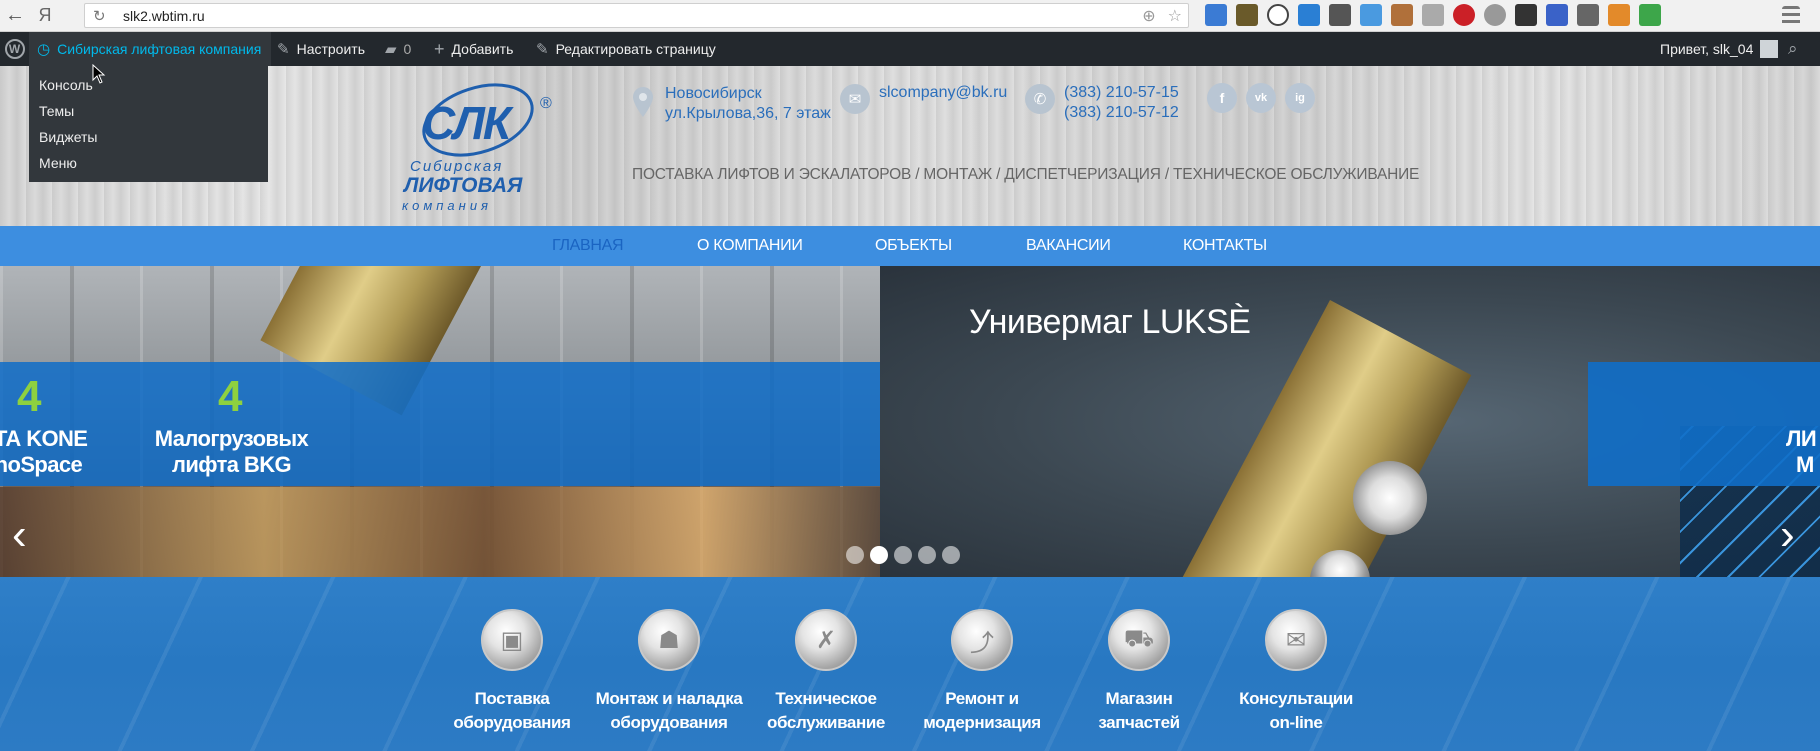 The image size is (1820, 751). What do you see at coordinates (626, 49) in the screenshot?
I see `edit-page-link: ✎ Редактировать страницу` at bounding box center [626, 49].